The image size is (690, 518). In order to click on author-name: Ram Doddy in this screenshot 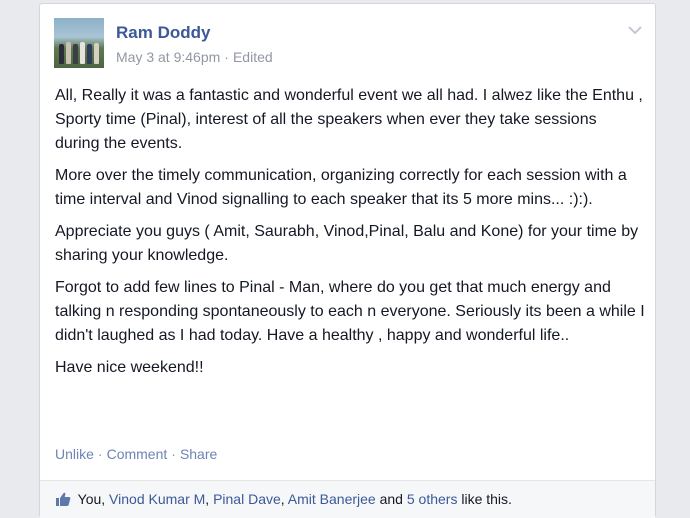, I will do `click(163, 33)`.